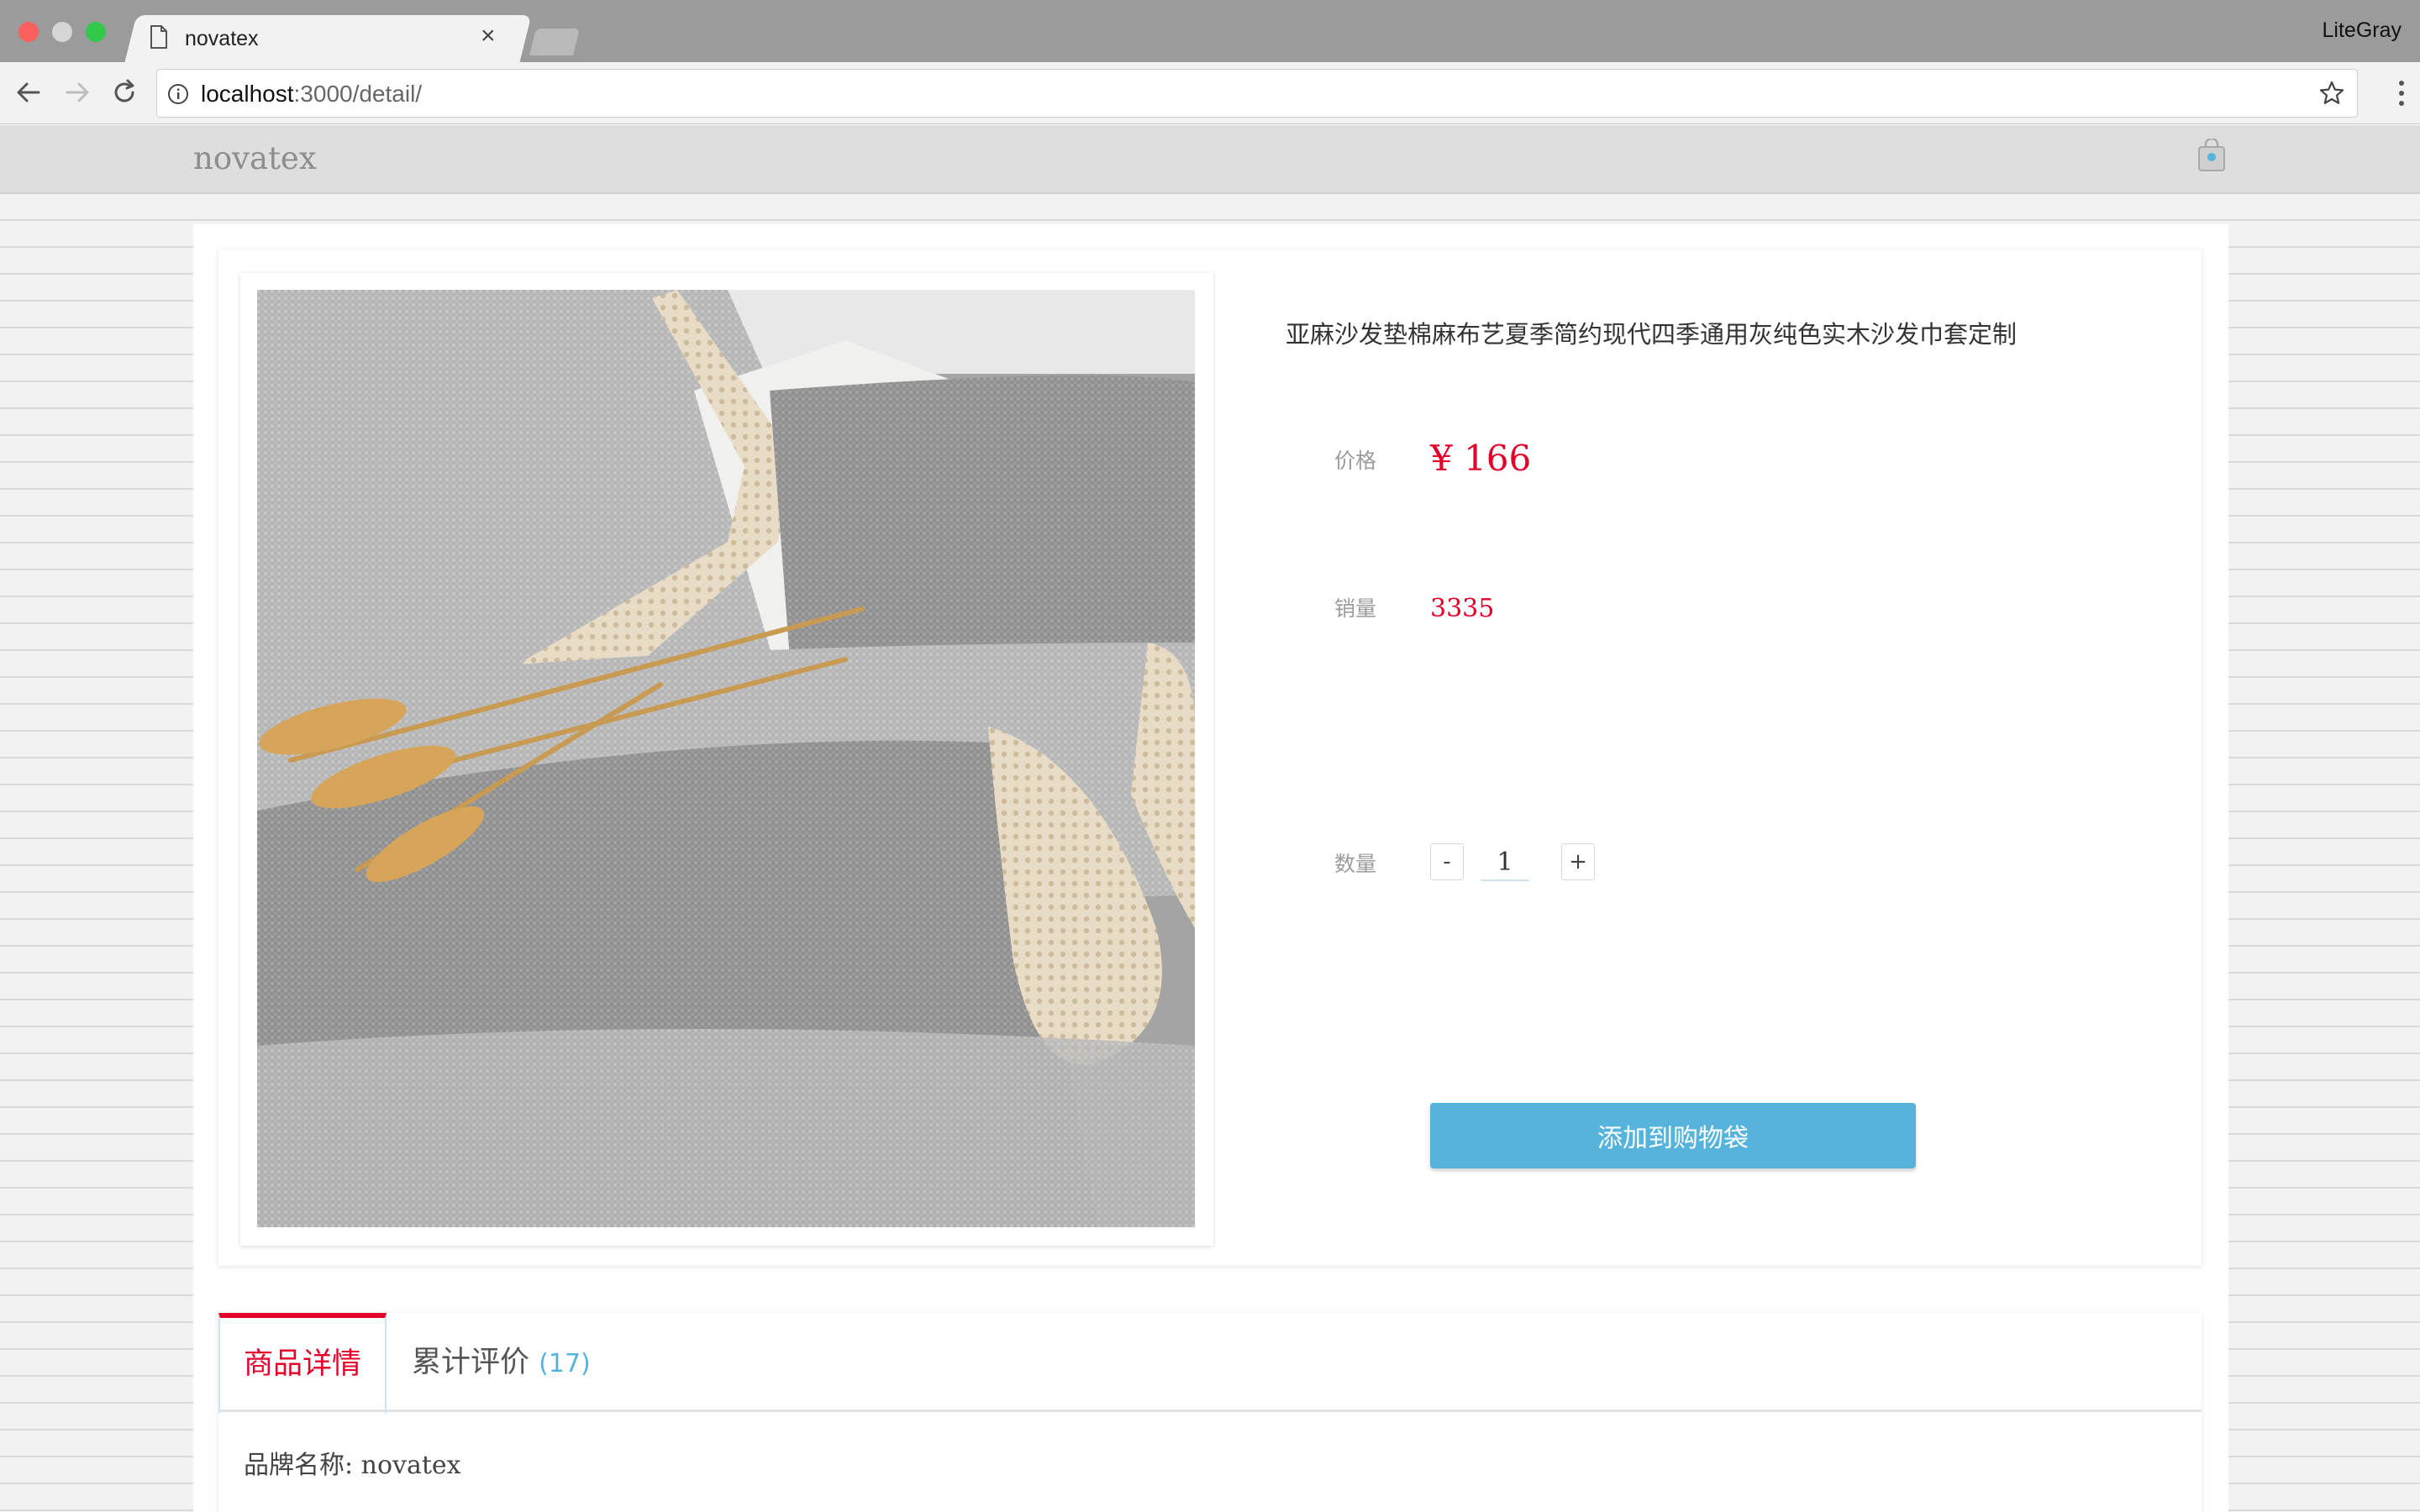 This screenshot has width=2420, height=1512. What do you see at coordinates (302, 1364) in the screenshot?
I see `tab-product-details: 商品详情` at bounding box center [302, 1364].